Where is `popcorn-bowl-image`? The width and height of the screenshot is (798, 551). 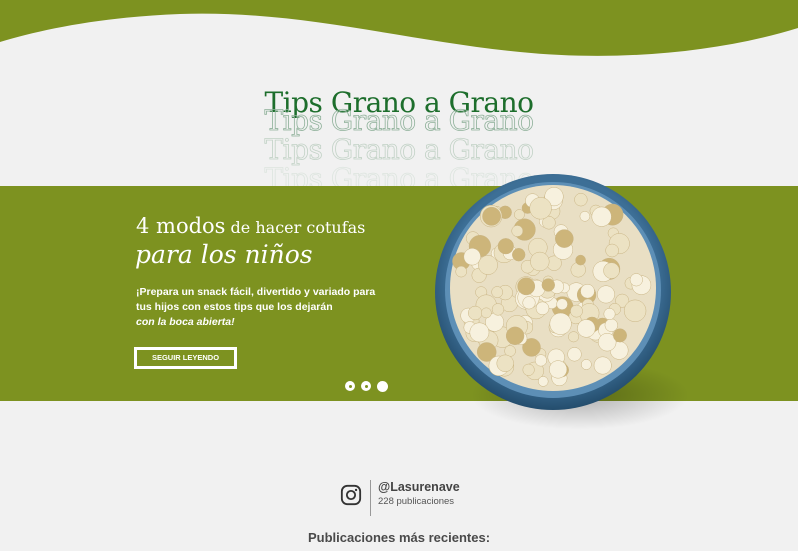 popcorn-bowl-image is located at coordinates (553, 292).